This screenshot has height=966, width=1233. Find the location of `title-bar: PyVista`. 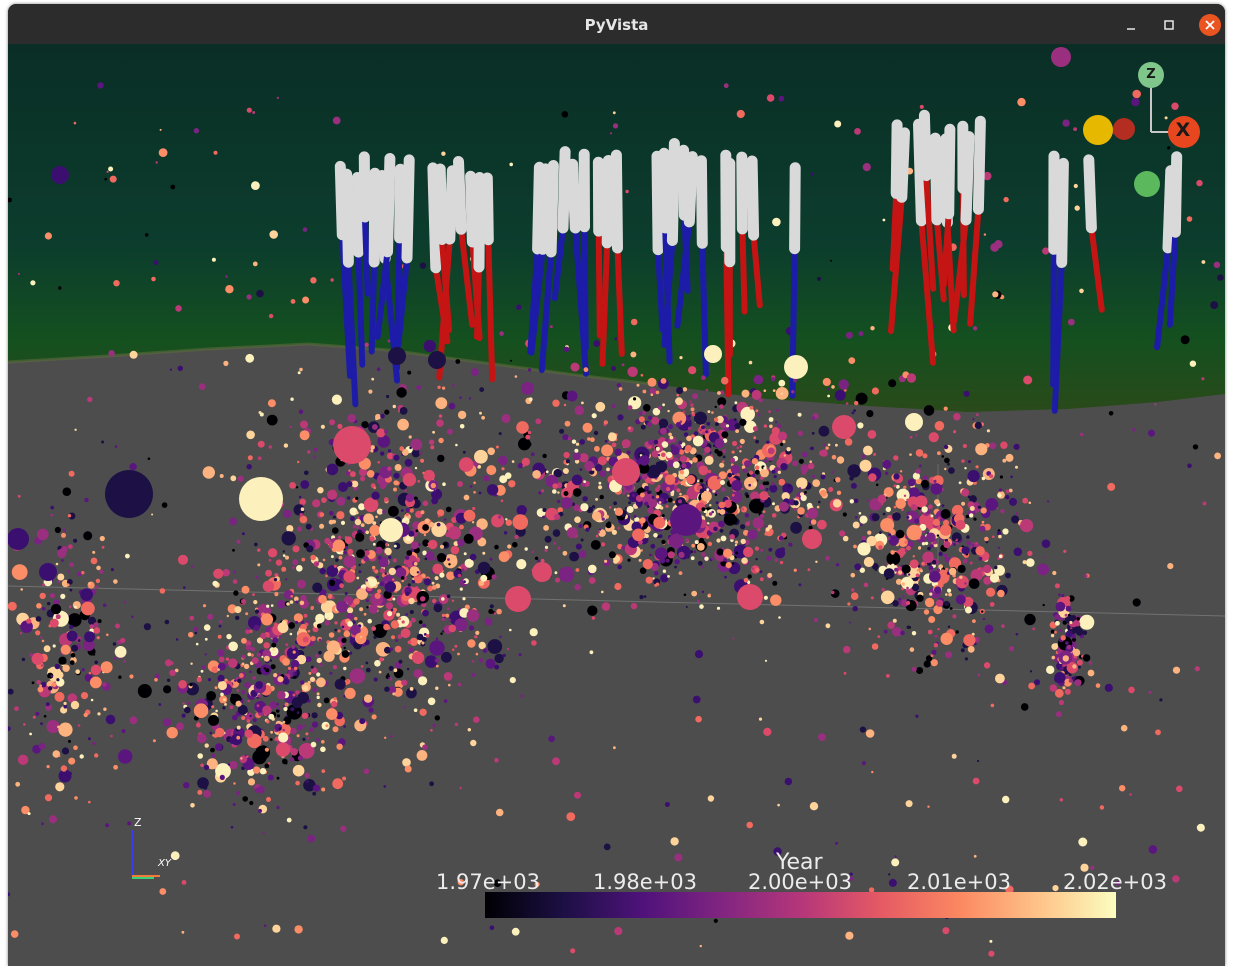

title-bar: PyVista is located at coordinates (616, 24).